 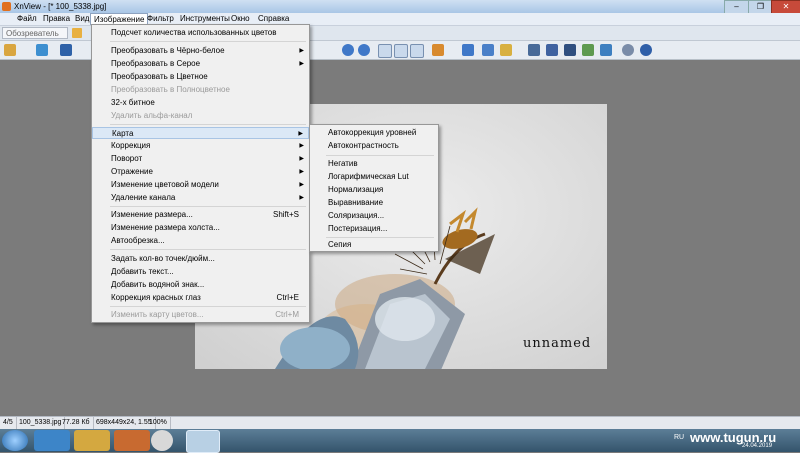 I want to click on menu-file: Файл, so click(x=27, y=19).